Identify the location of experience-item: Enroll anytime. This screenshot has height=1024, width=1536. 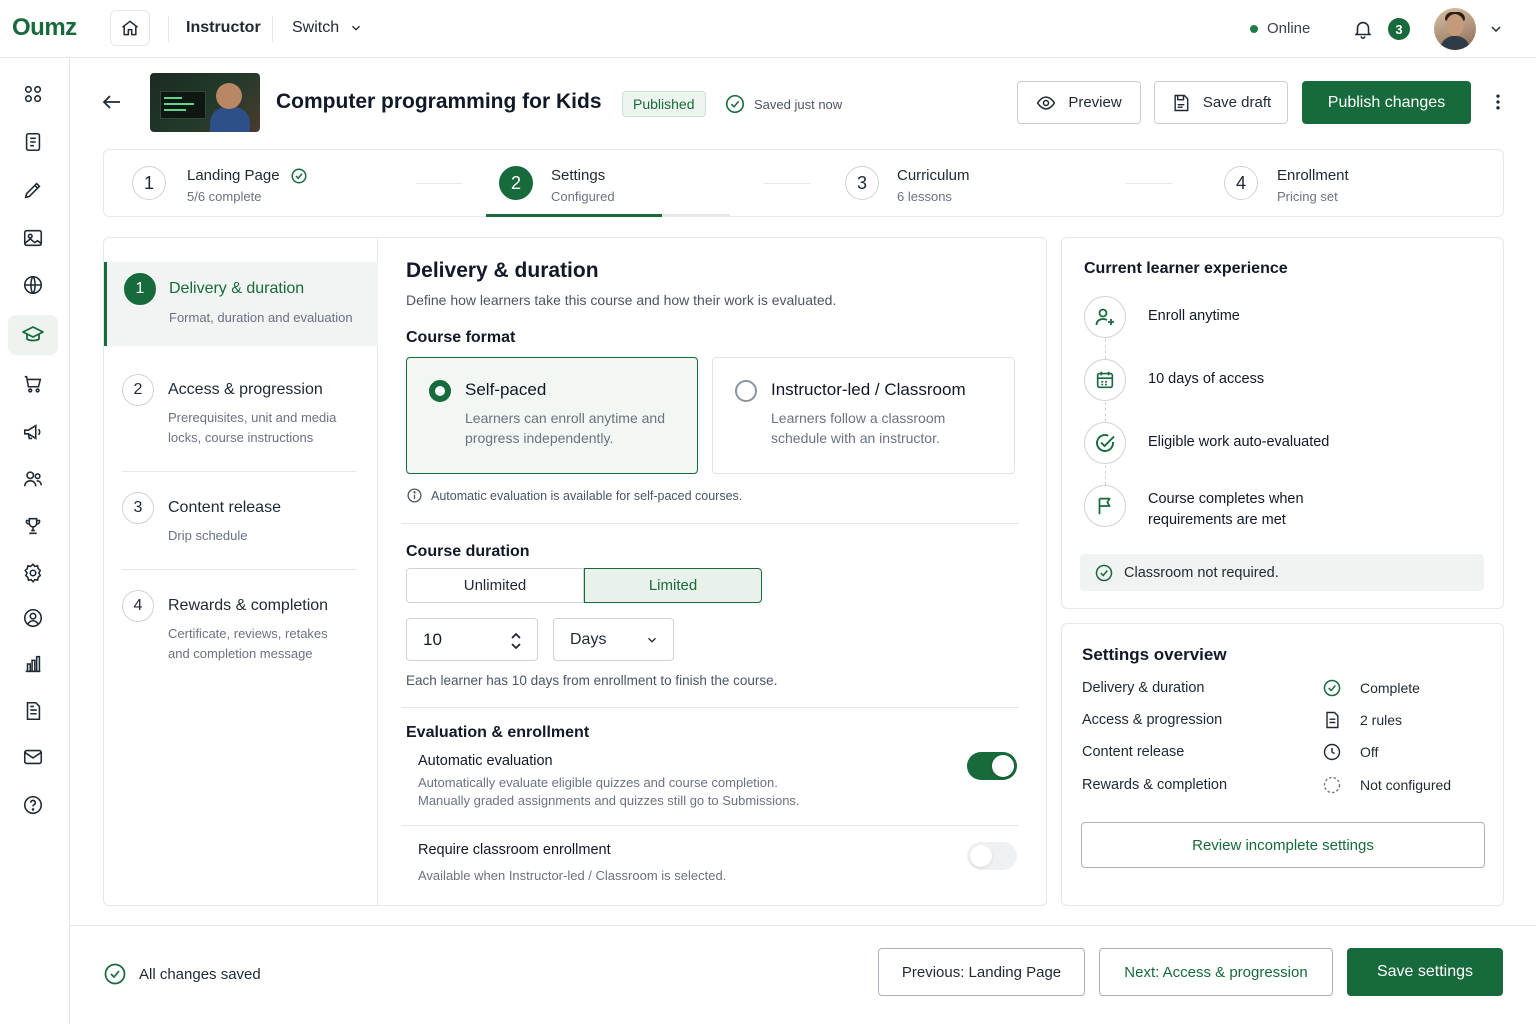
(1194, 316).